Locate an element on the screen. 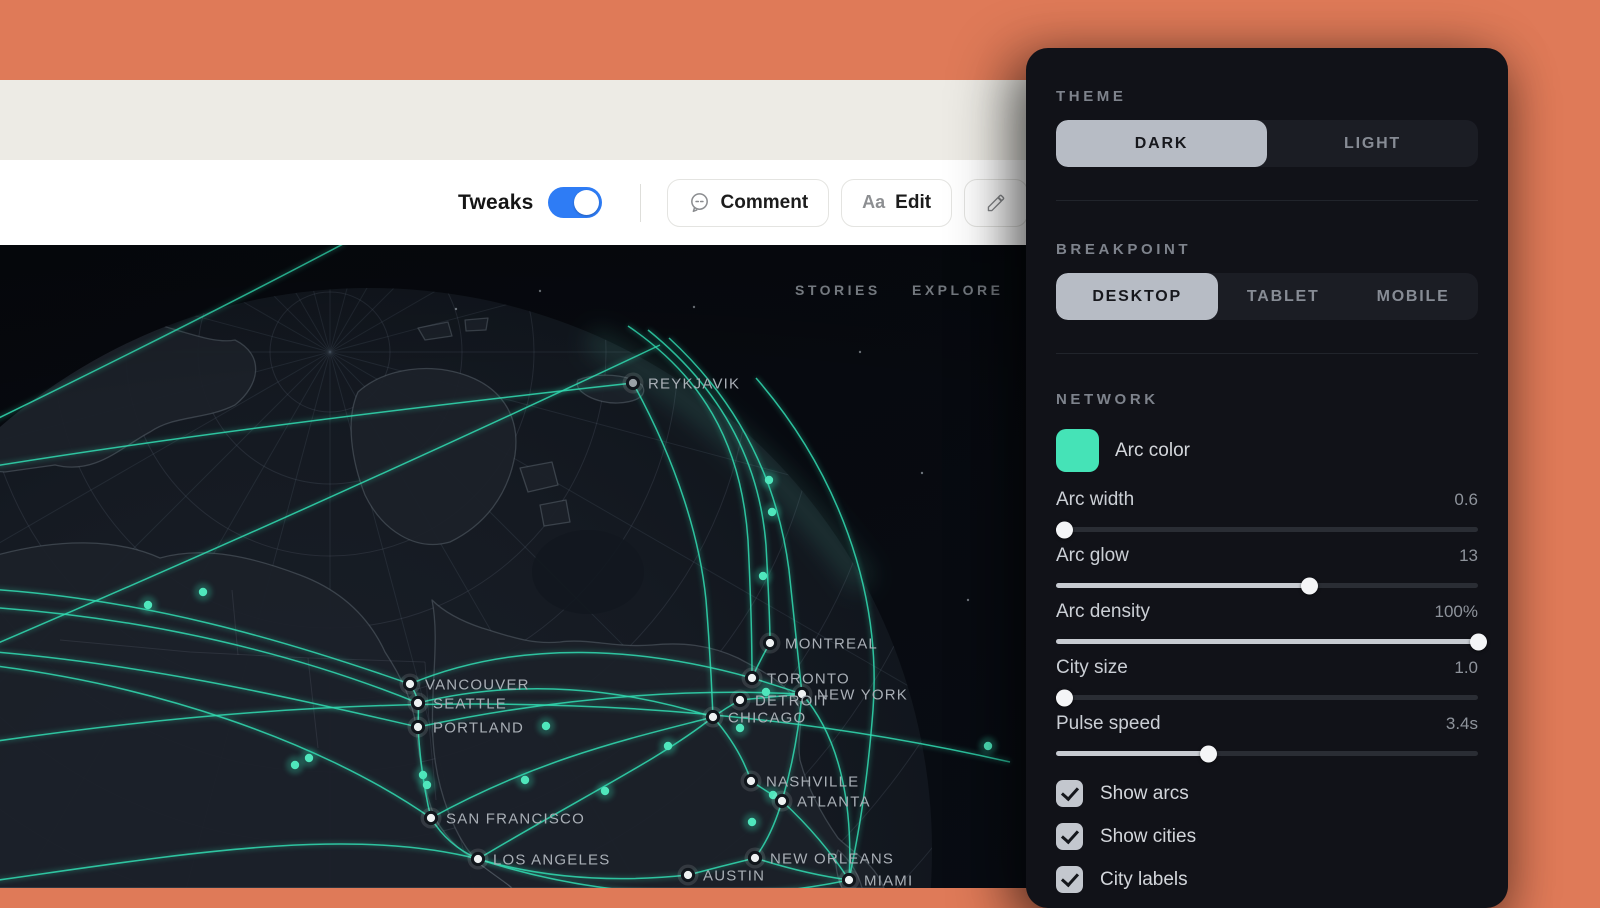 This screenshot has width=1600, height=908. city-size-slider is located at coordinates (1267, 697).